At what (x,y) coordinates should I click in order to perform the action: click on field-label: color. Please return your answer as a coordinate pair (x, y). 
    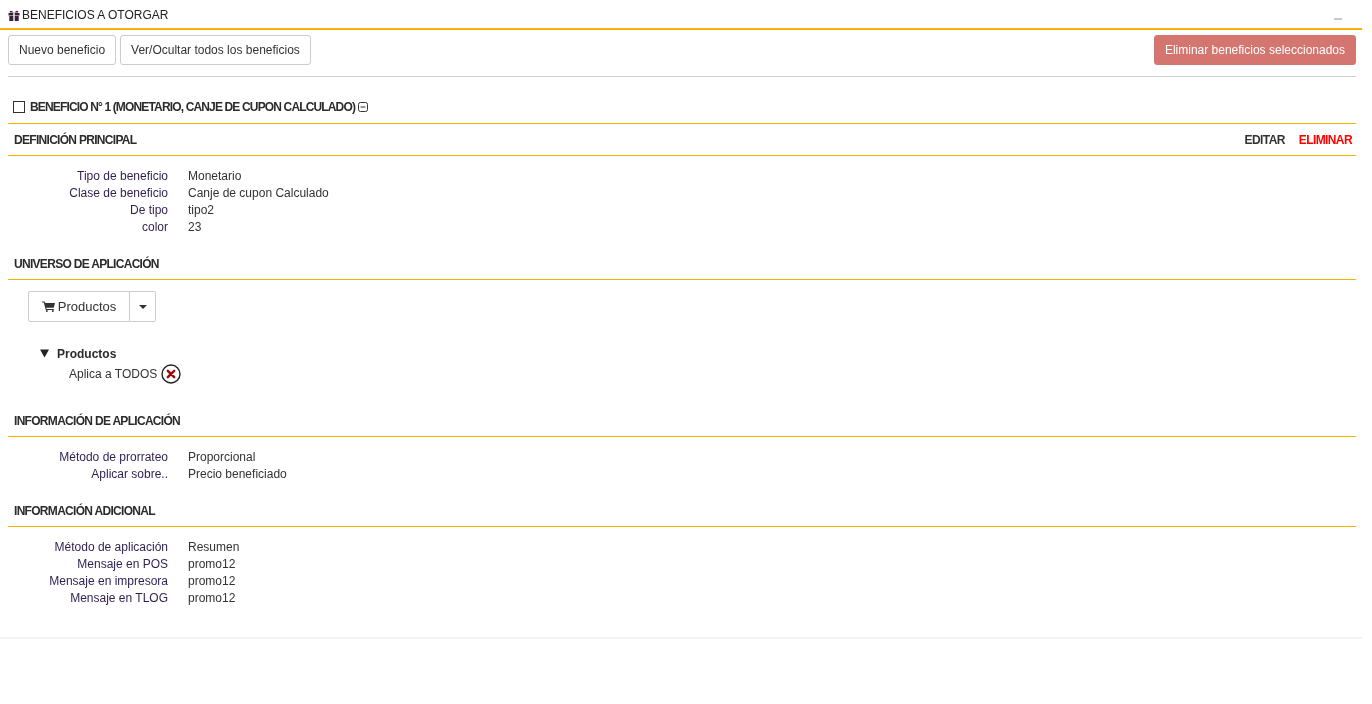
    Looking at the image, I should click on (155, 227).